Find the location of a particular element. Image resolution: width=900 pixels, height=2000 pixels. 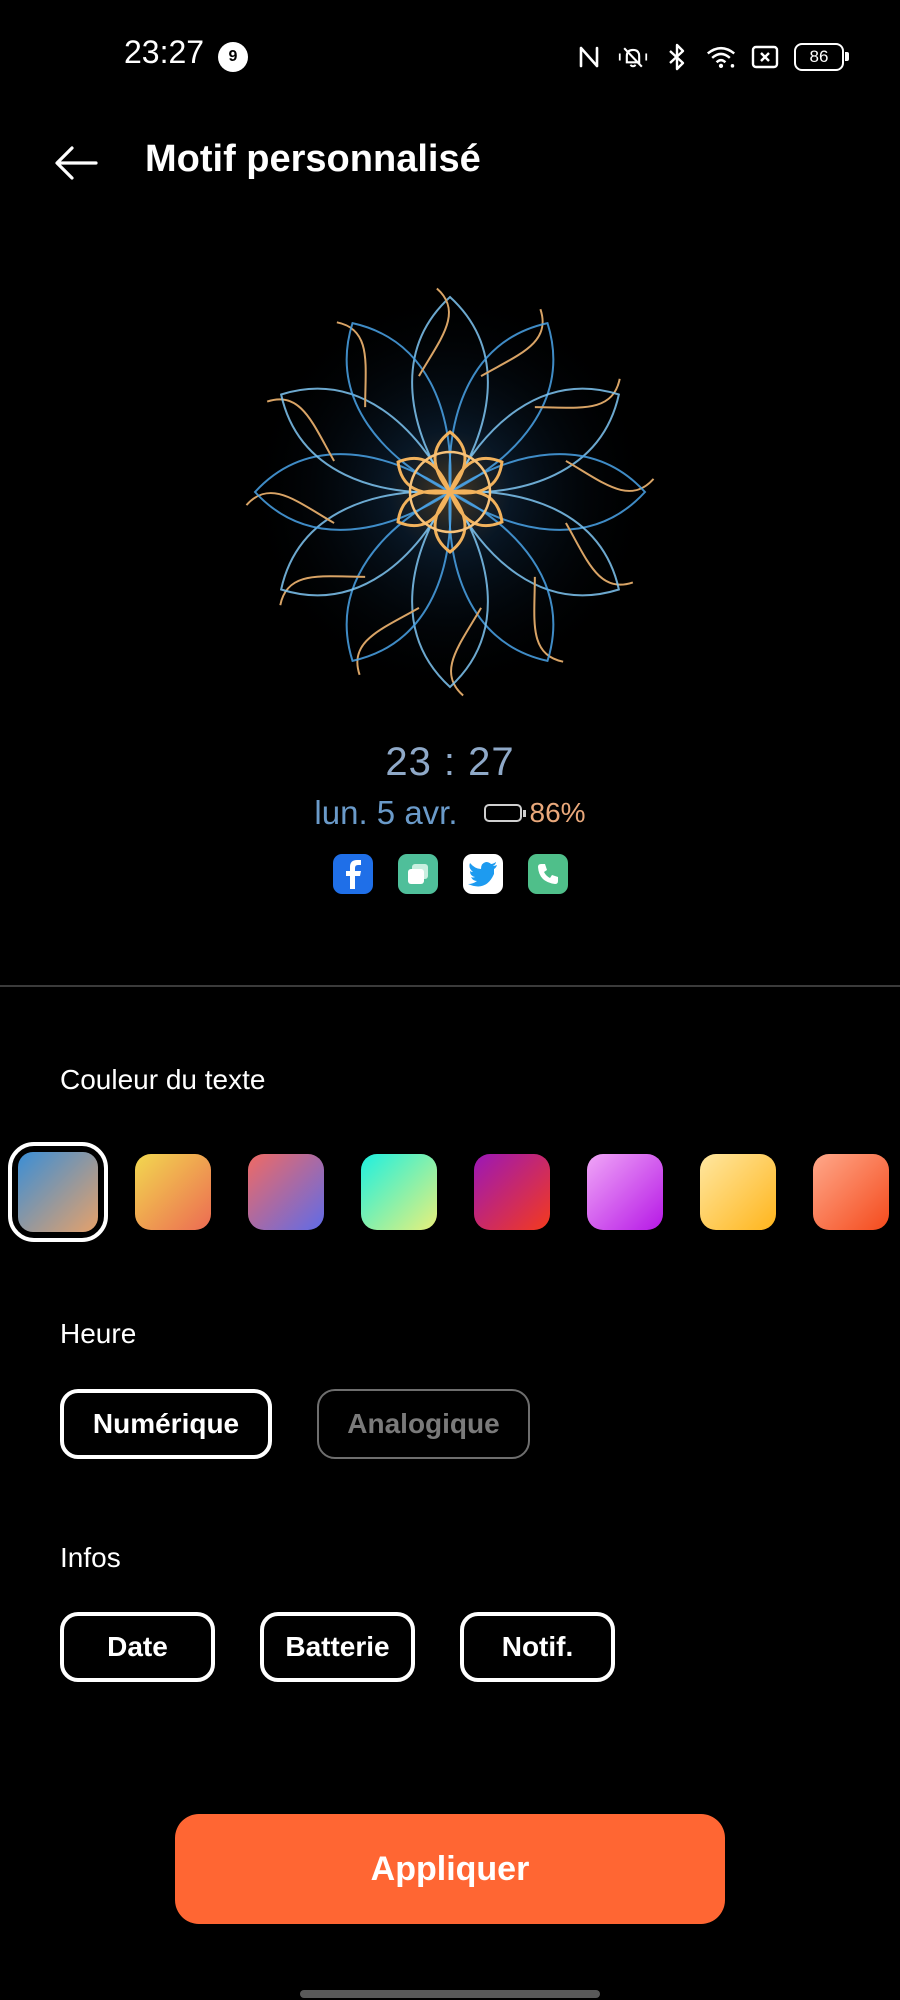

info-option-notifications: Notif. is located at coordinates (537, 1647).